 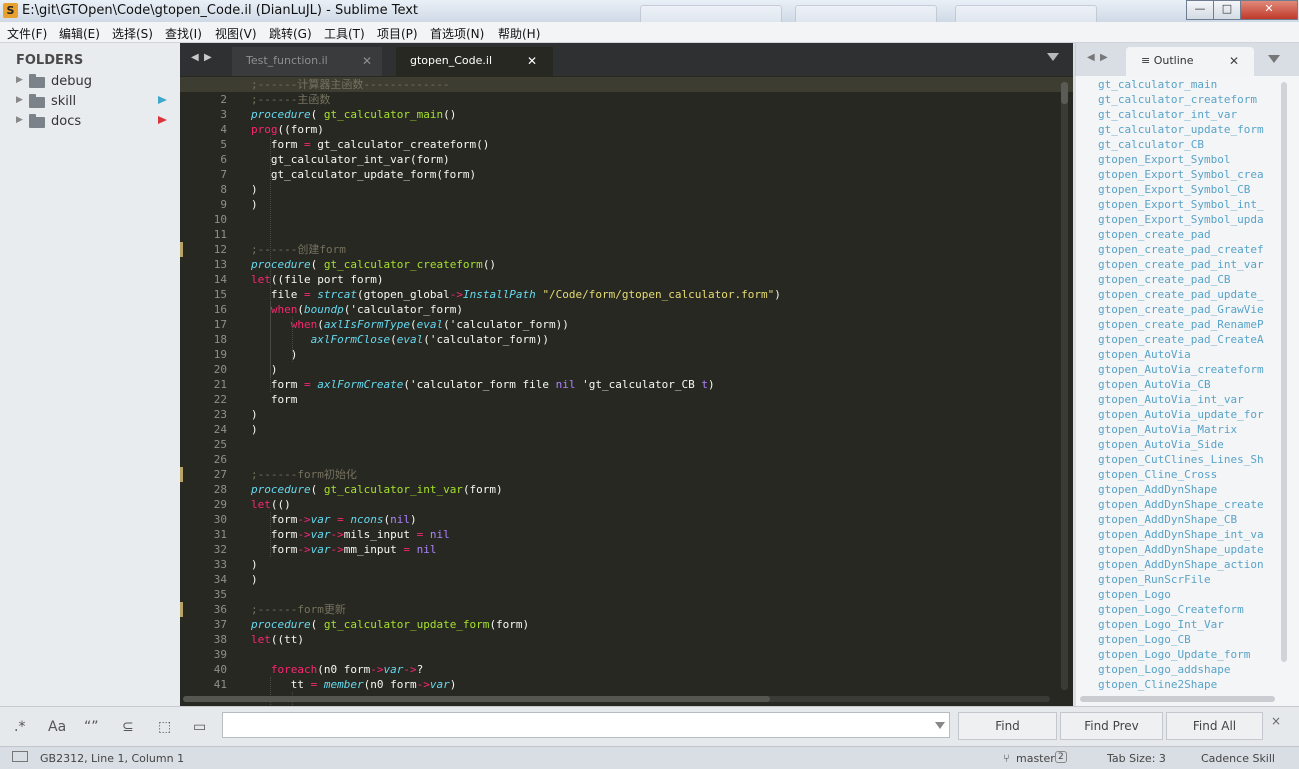 I want to click on outline-item: gtopen_Logo_CB, so click(x=1188, y=639).